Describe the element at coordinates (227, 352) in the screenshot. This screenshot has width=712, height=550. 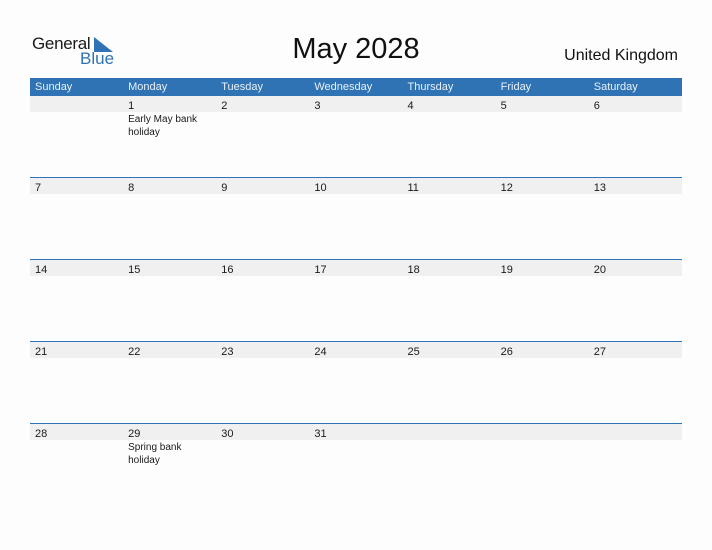
I see `day-number: 23` at that location.